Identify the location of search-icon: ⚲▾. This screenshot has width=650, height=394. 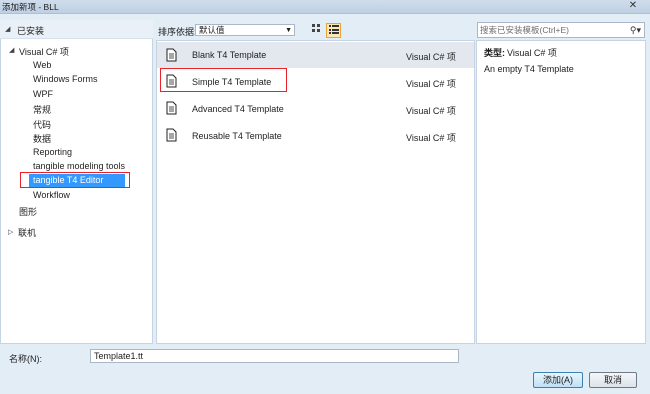
(635, 30).